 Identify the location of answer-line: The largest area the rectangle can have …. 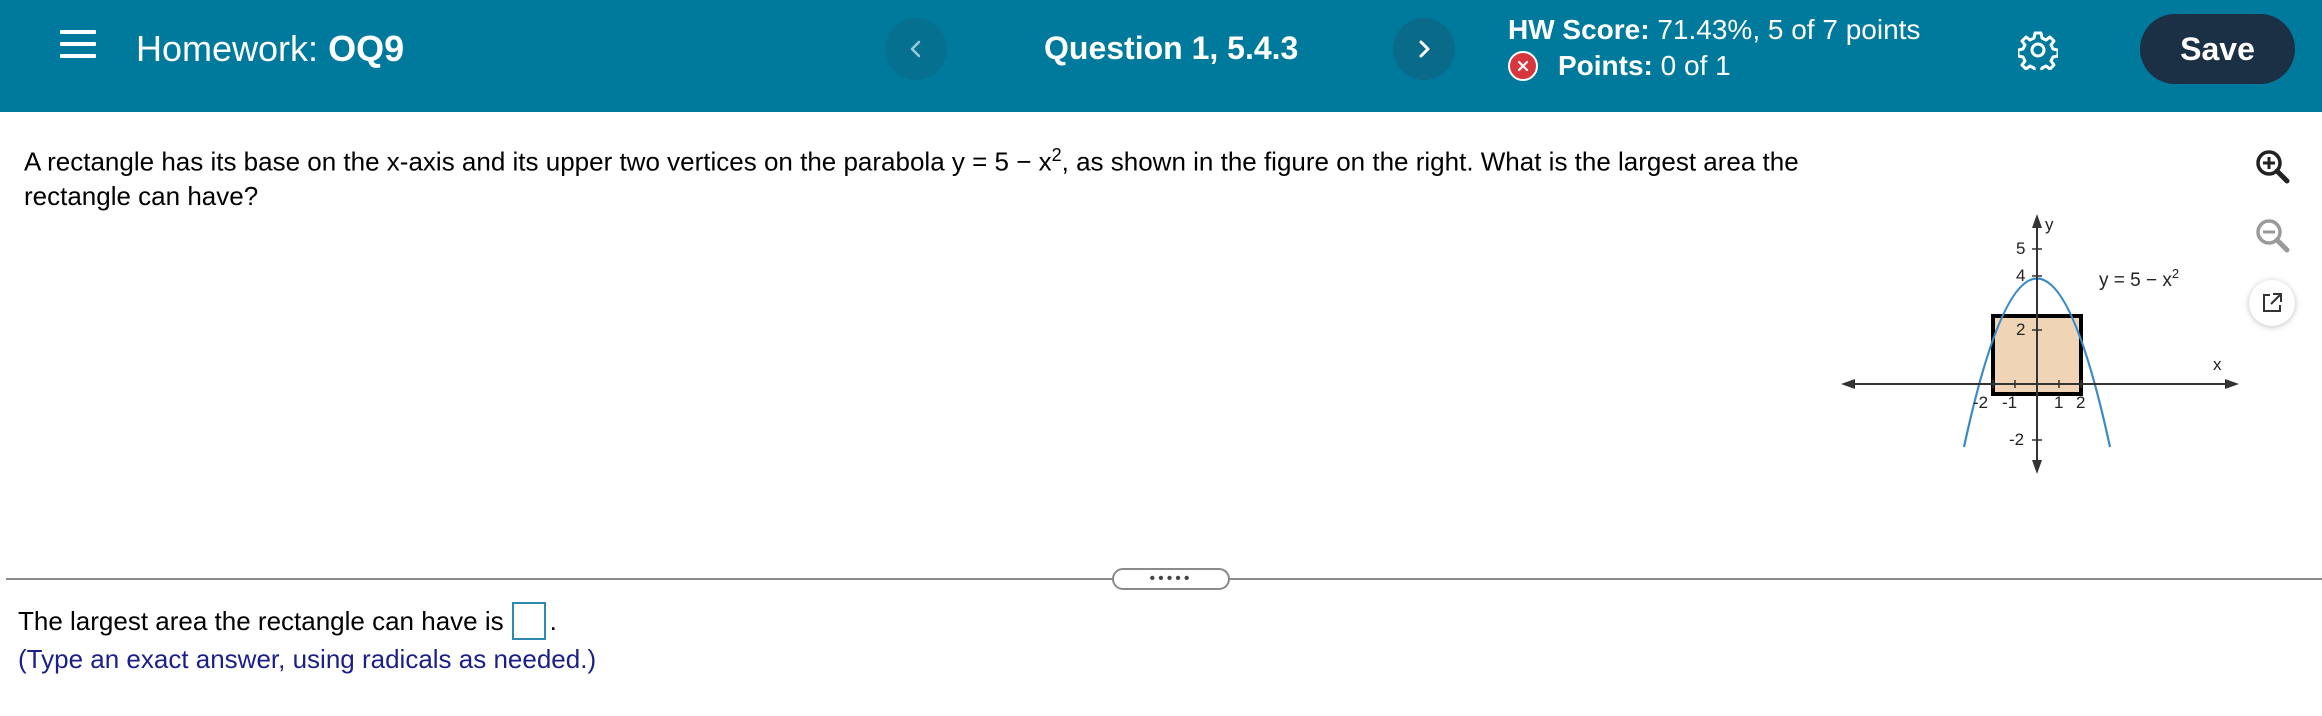
(287, 621).